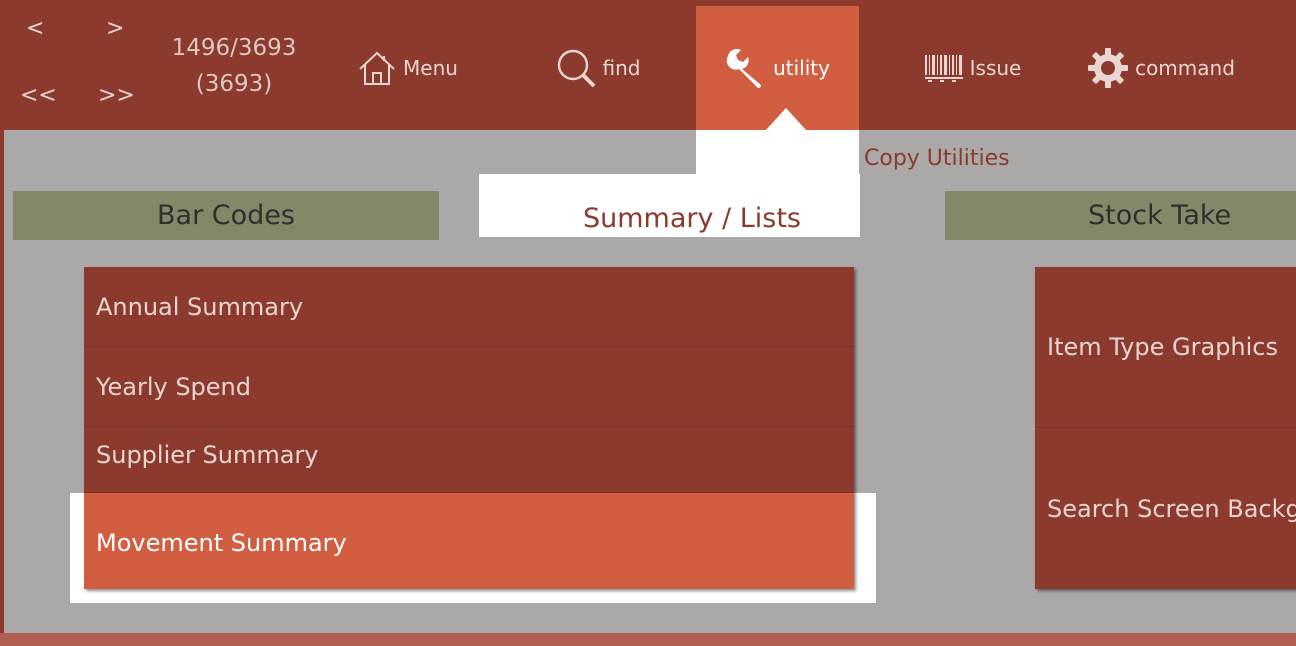  I want to click on utility-label: utility, so click(801, 68).